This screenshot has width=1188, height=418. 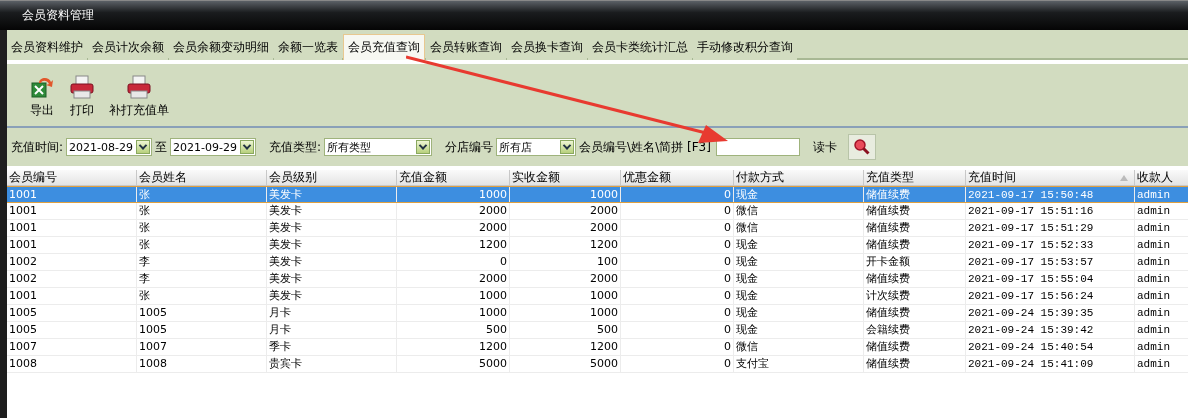 I want to click on column-header: 优惠金额, so click(x=677, y=177).